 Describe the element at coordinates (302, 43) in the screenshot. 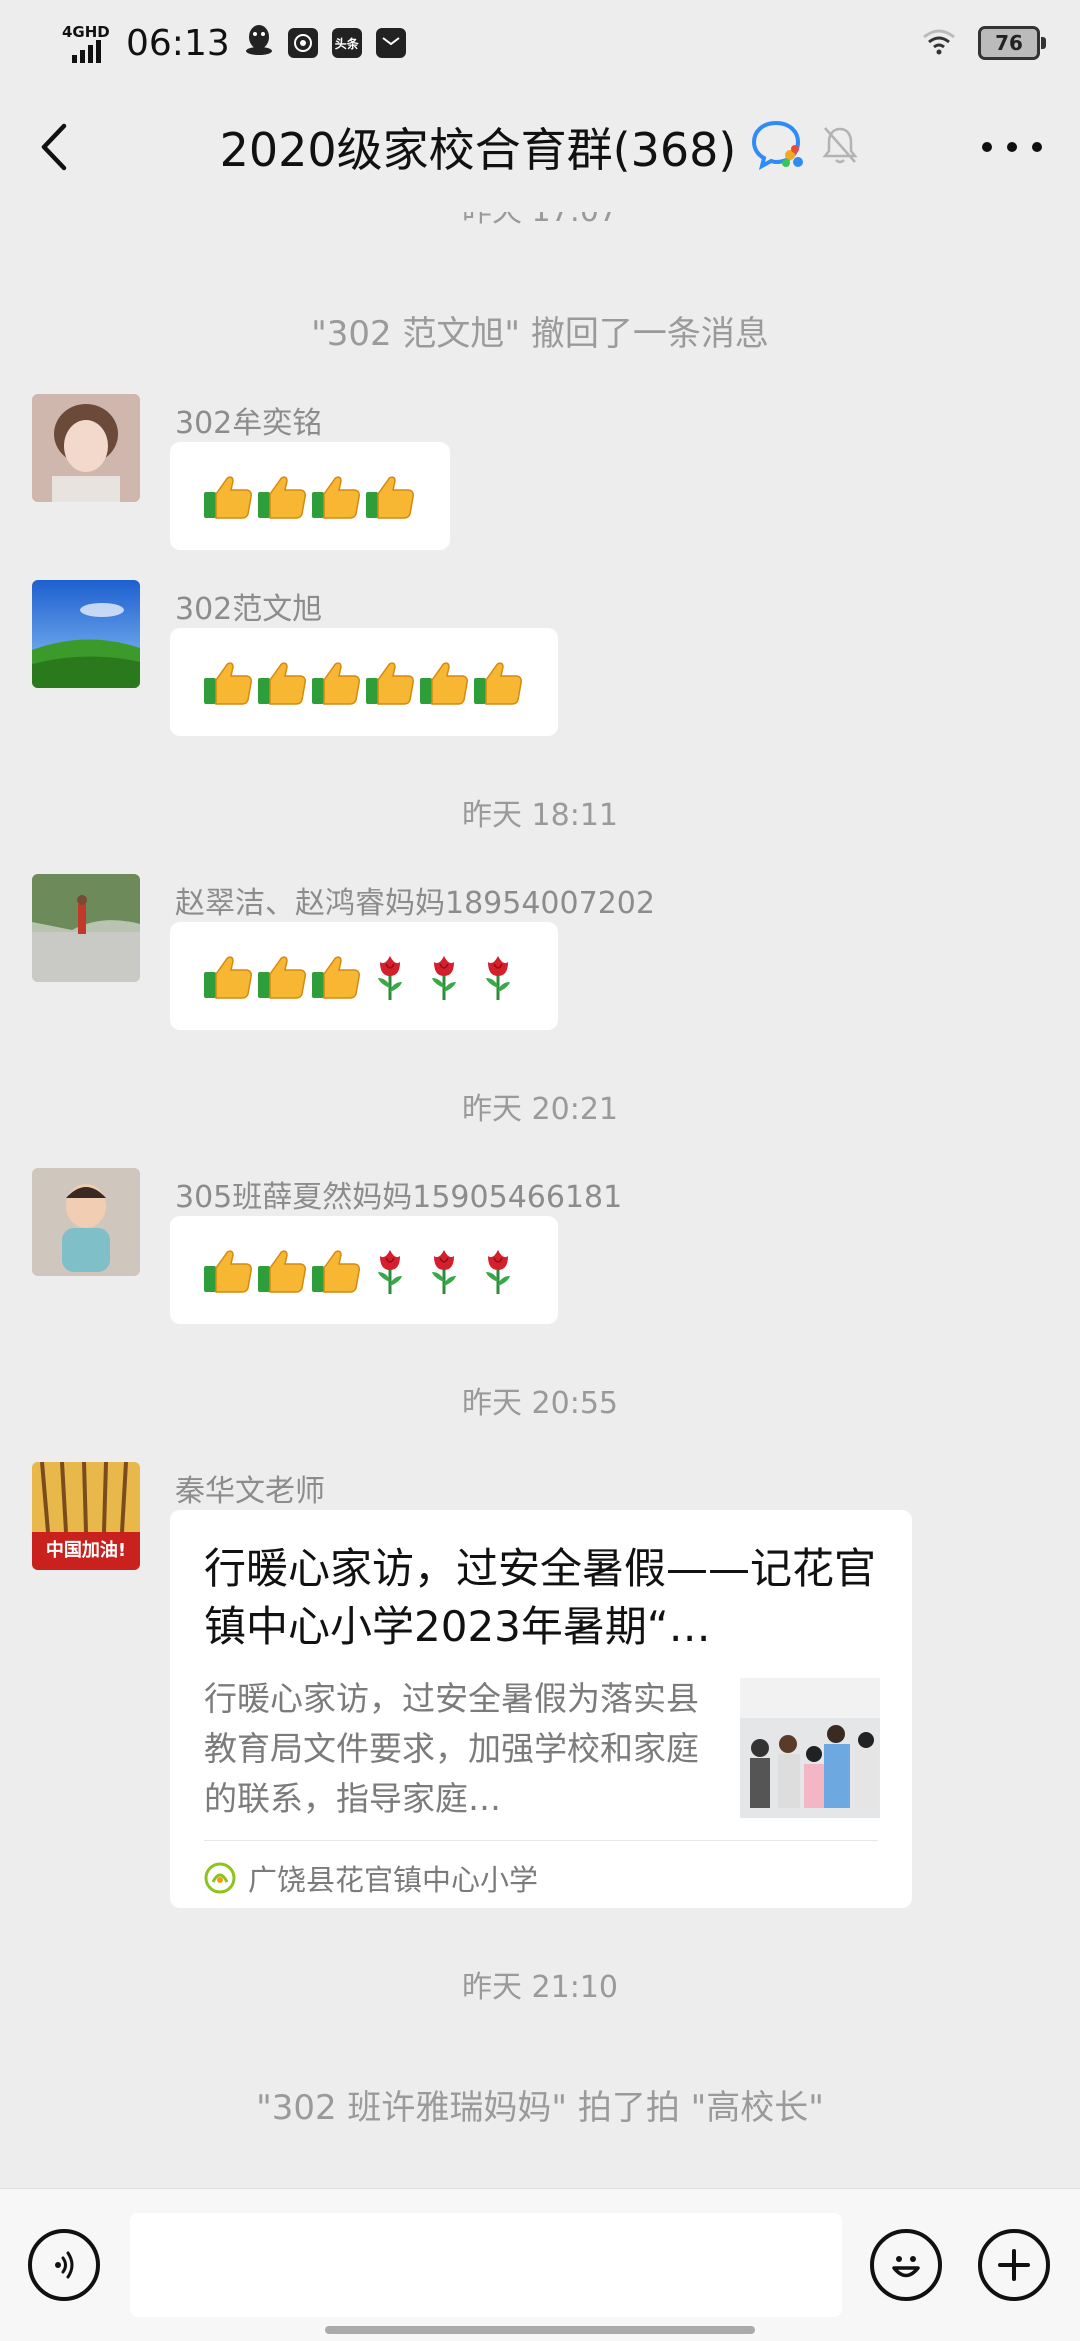

I see `message-icon` at that location.